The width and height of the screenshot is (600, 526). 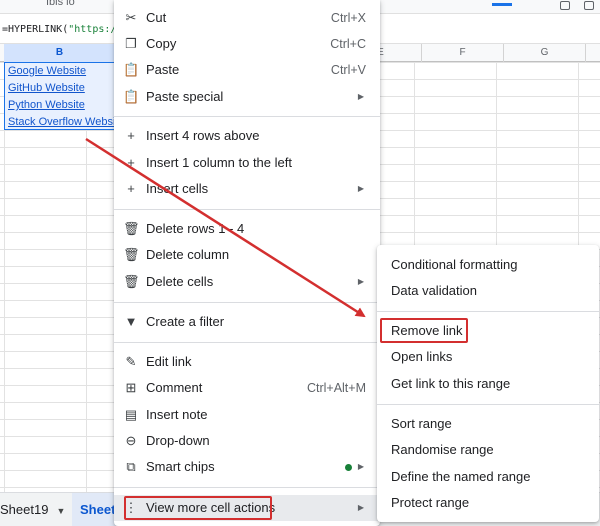 I want to click on menu-item-insert-note: ▤ Insert note, so click(x=247, y=415).